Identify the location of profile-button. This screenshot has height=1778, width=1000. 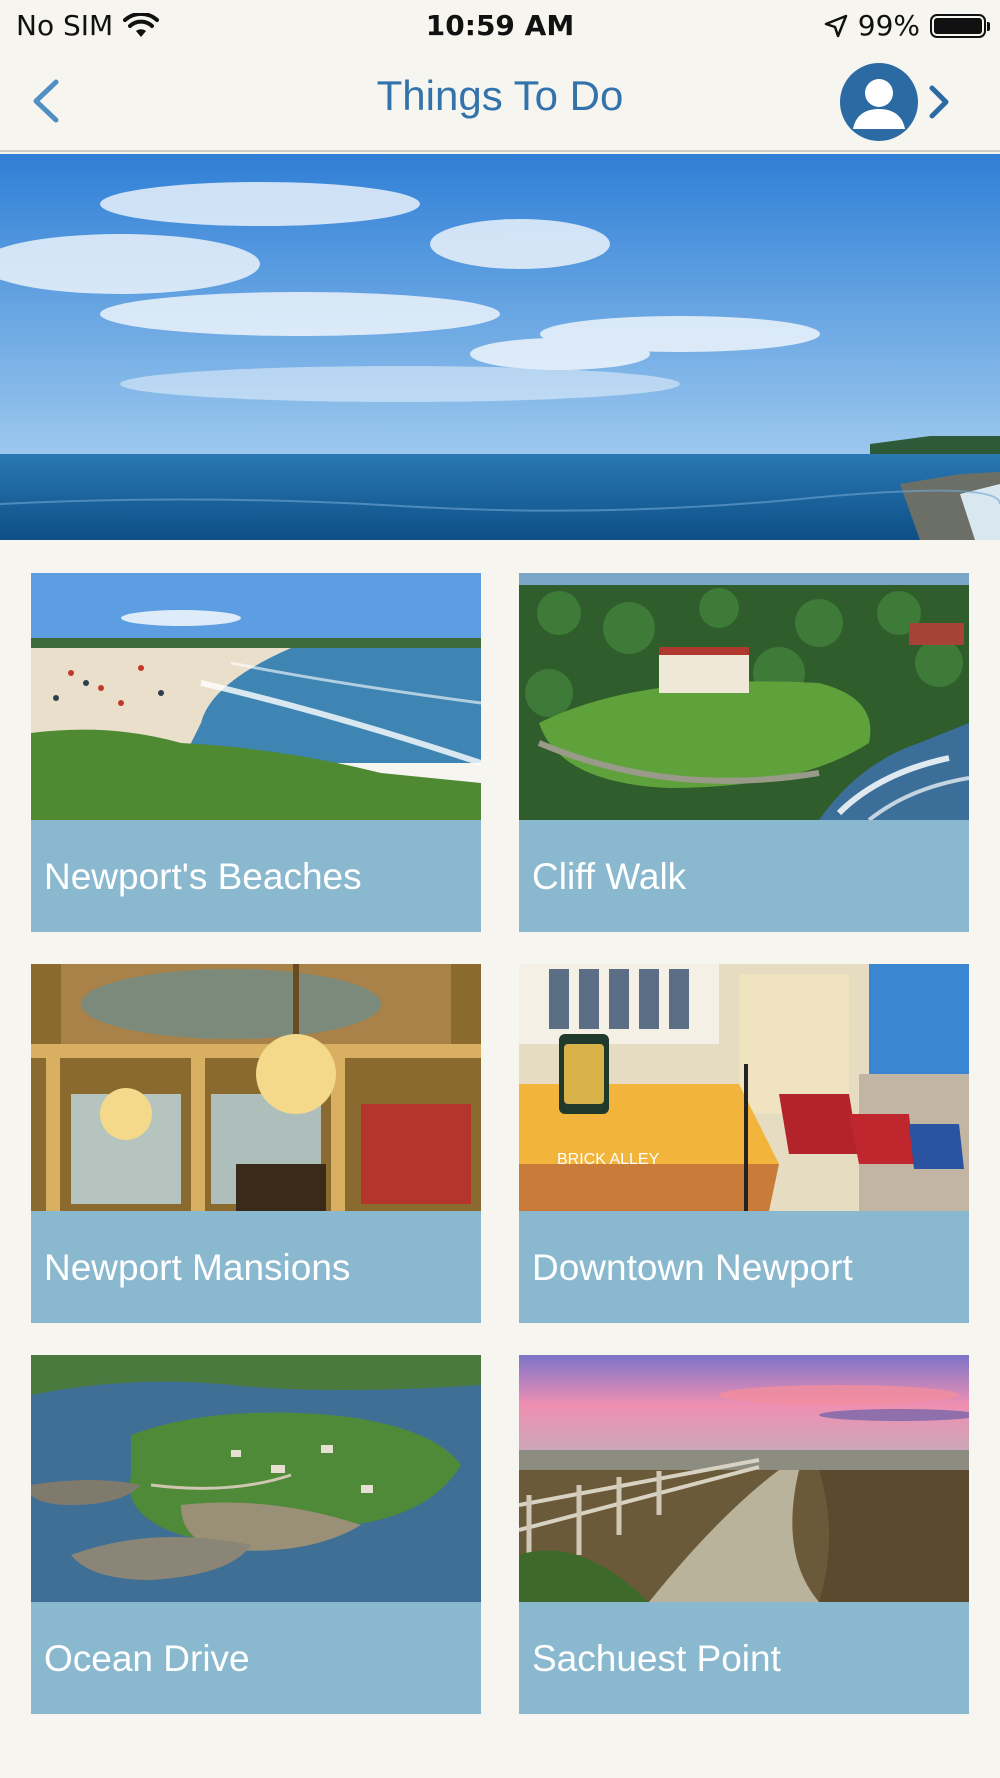
(900, 102).